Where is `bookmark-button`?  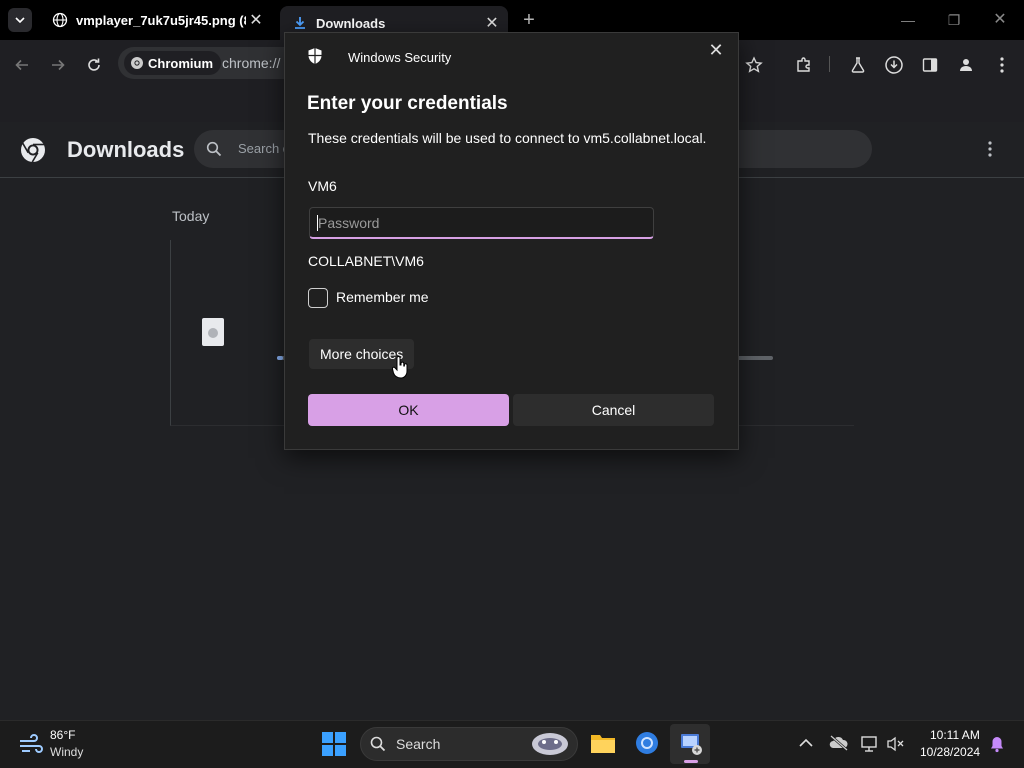 bookmark-button is located at coordinates (754, 65).